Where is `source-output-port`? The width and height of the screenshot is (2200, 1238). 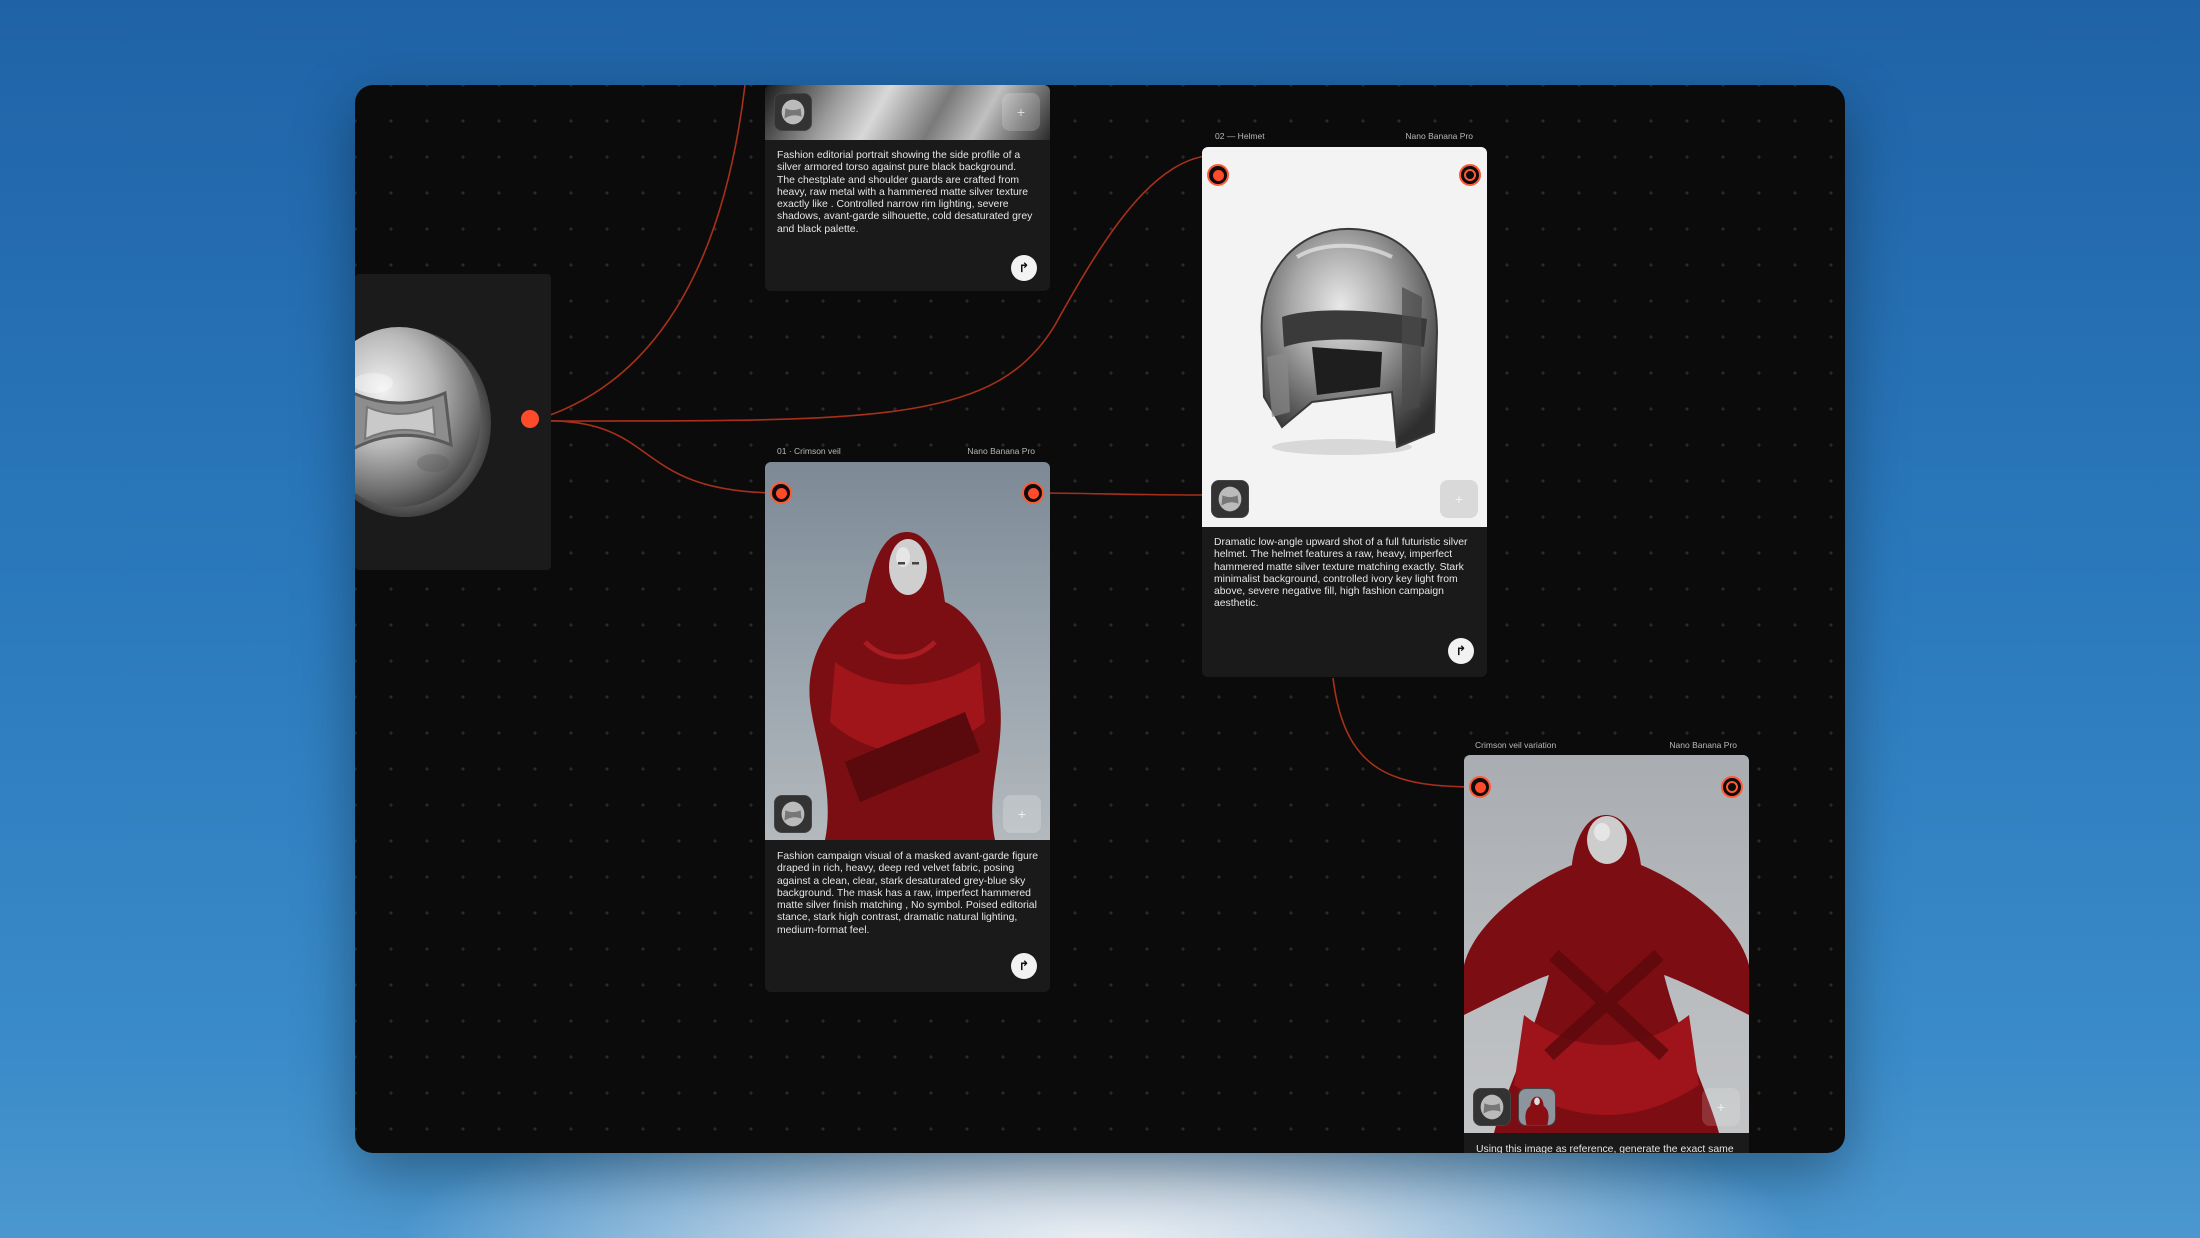
source-output-port is located at coordinates (530, 419).